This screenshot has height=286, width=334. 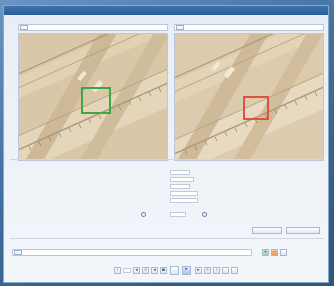 What do you see at coordinates (234, 270) in the screenshot?
I see `settings-button` at bounding box center [234, 270].